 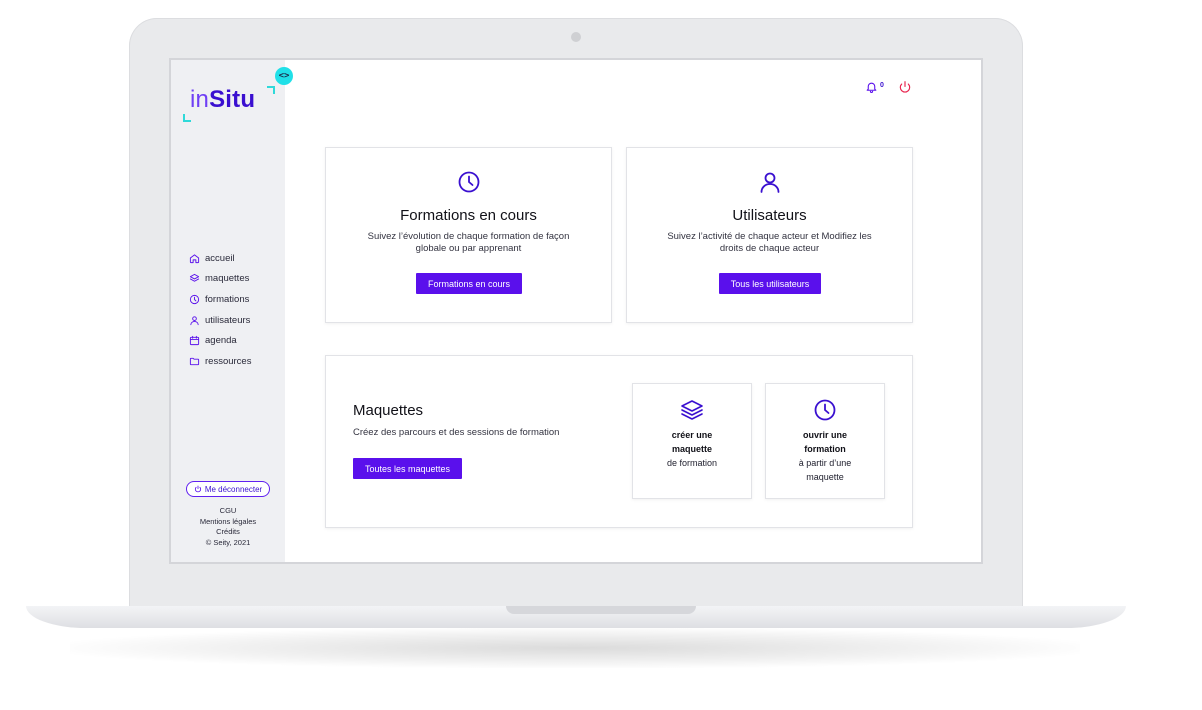 What do you see at coordinates (284, 76) in the screenshot?
I see `sidebar-collapse-button: <>` at bounding box center [284, 76].